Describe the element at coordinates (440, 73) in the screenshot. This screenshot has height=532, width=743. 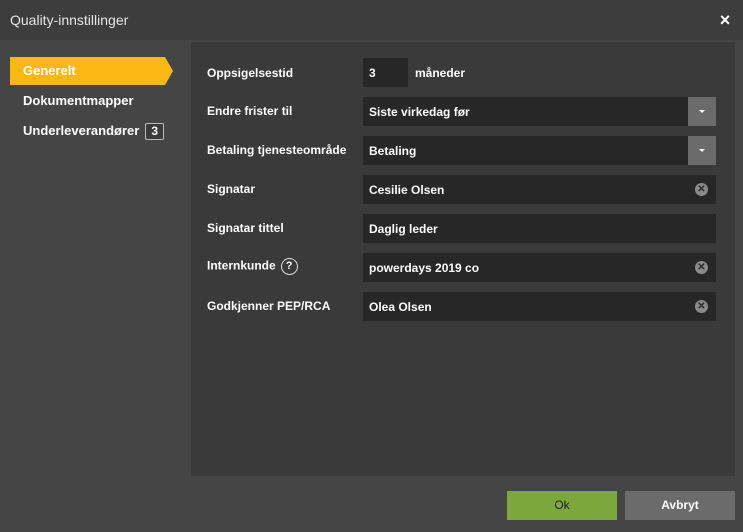
I see `notice-period-unit: måneder` at that location.